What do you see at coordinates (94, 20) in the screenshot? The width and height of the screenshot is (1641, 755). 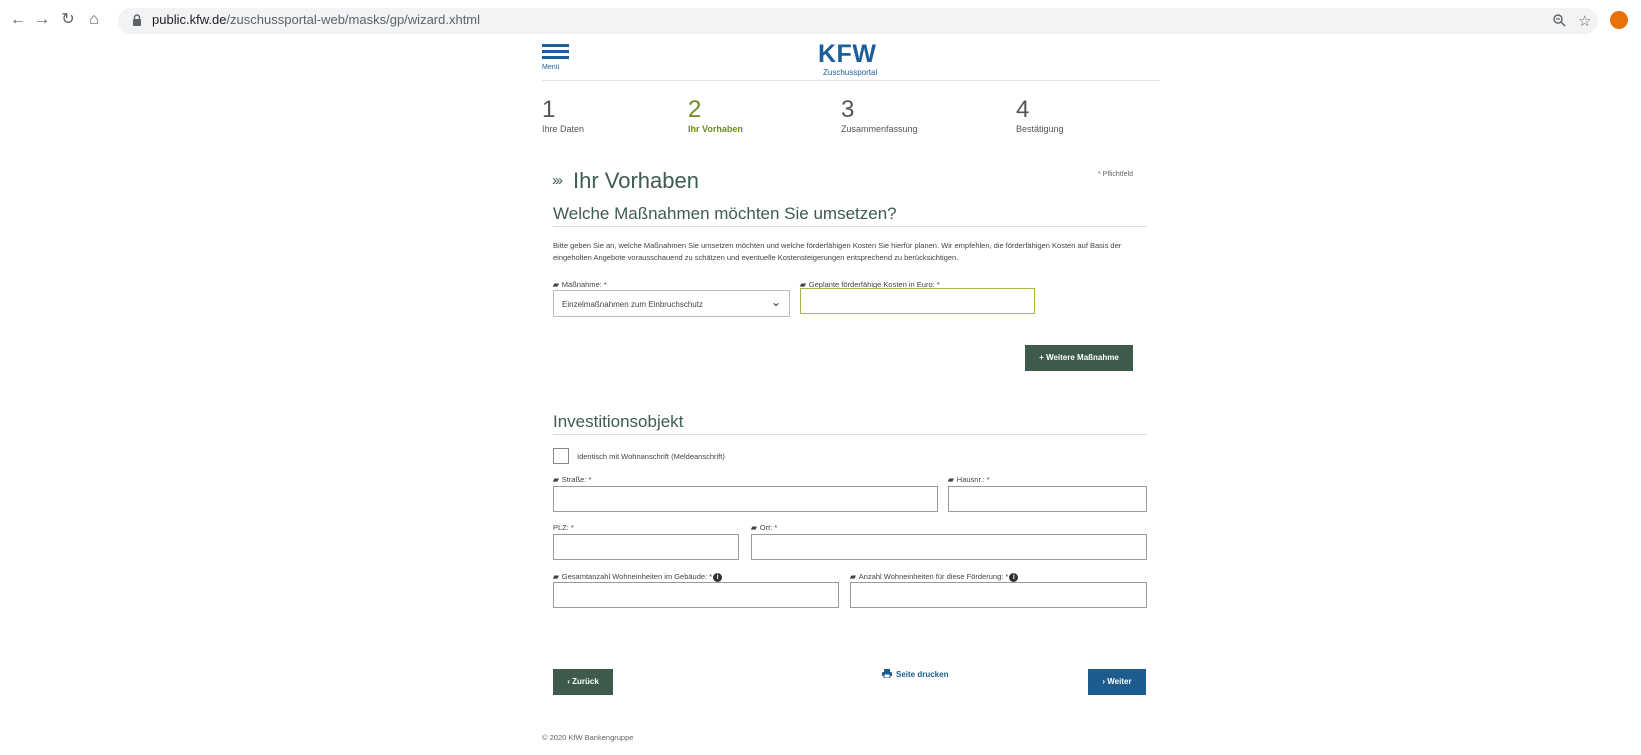 I see `home-icon: ⌂` at bounding box center [94, 20].